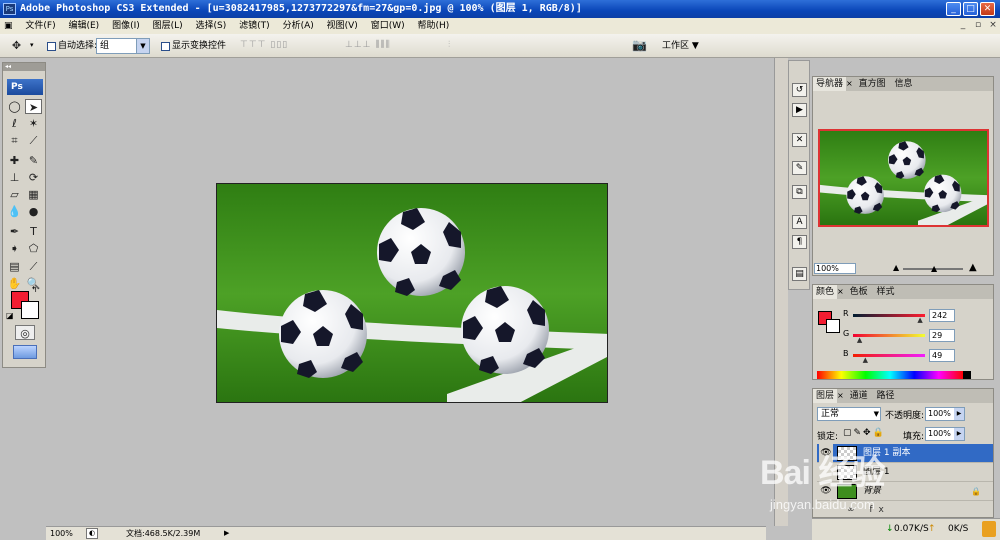 This screenshot has height=540, width=1000. Describe the element at coordinates (959, 434) in the screenshot. I see `fill-arrow-icon: ▶` at that location.